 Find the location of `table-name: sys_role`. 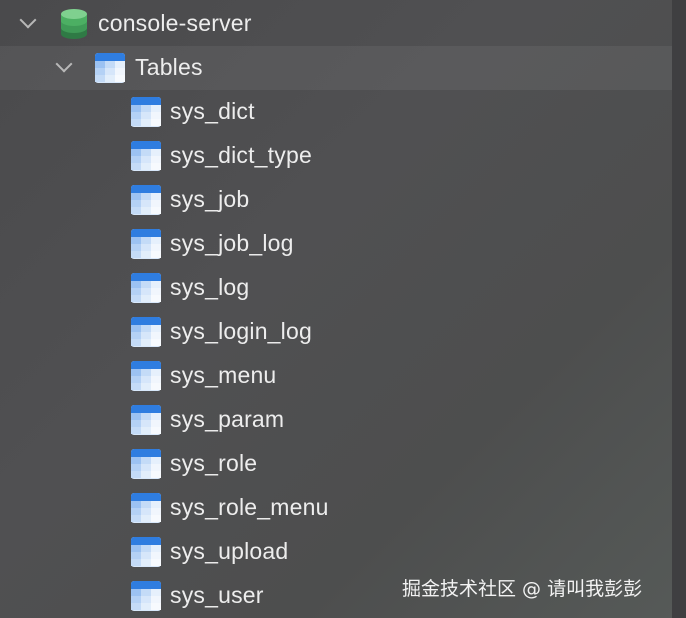

table-name: sys_role is located at coordinates (214, 463).